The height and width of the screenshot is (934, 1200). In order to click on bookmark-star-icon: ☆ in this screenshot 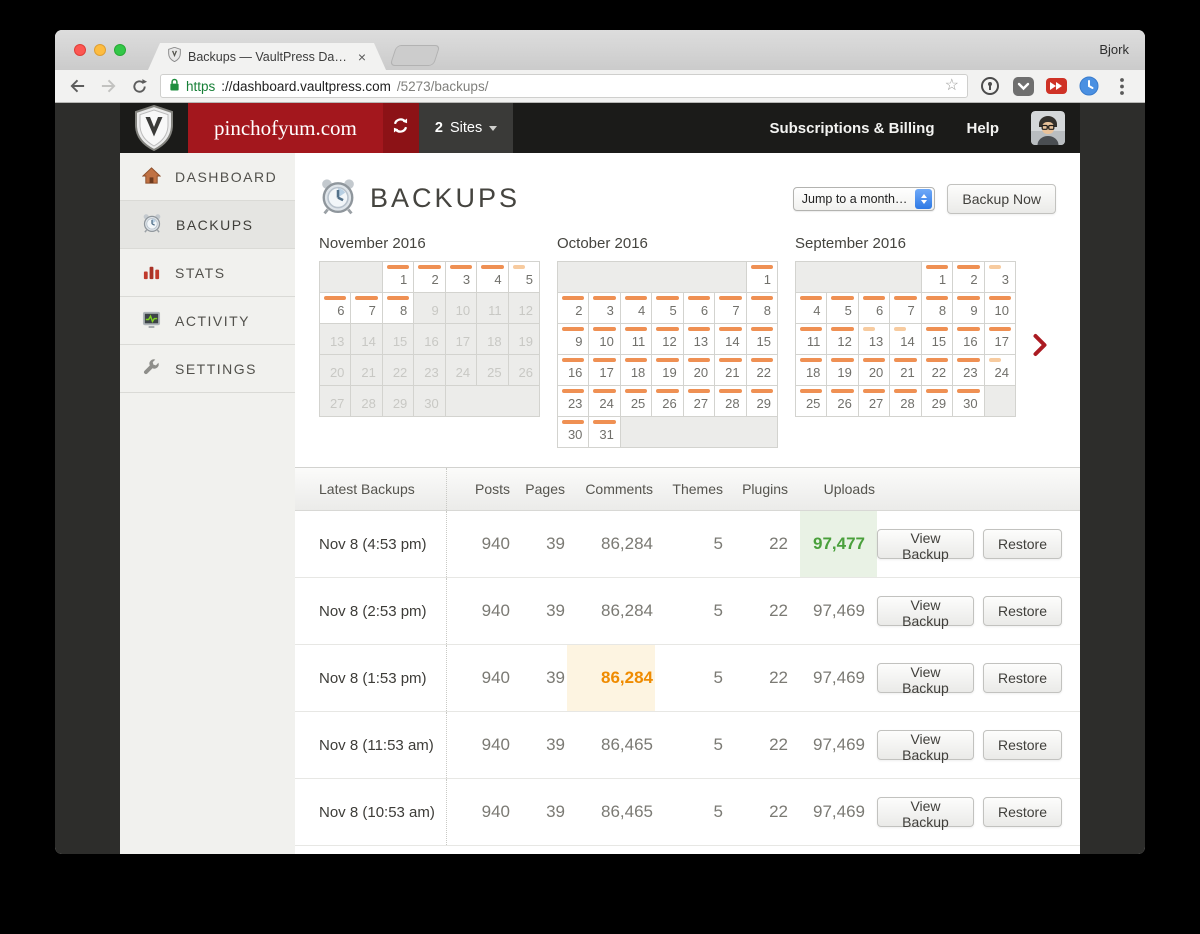, I will do `click(952, 86)`.